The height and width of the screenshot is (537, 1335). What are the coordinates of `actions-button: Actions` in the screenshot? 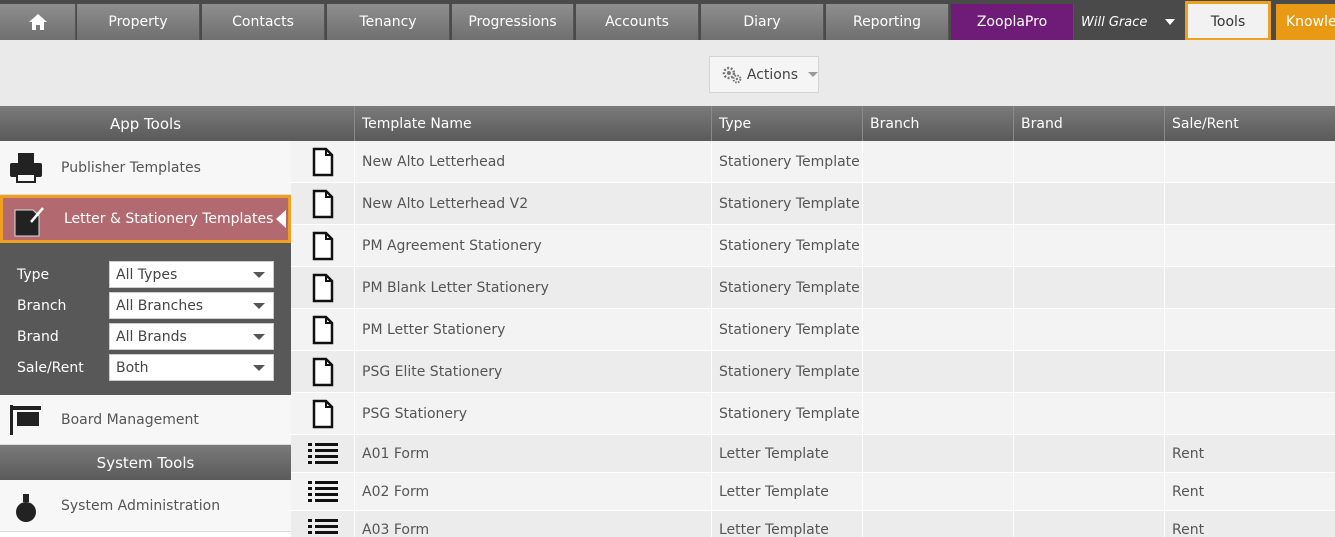 It's located at (764, 74).